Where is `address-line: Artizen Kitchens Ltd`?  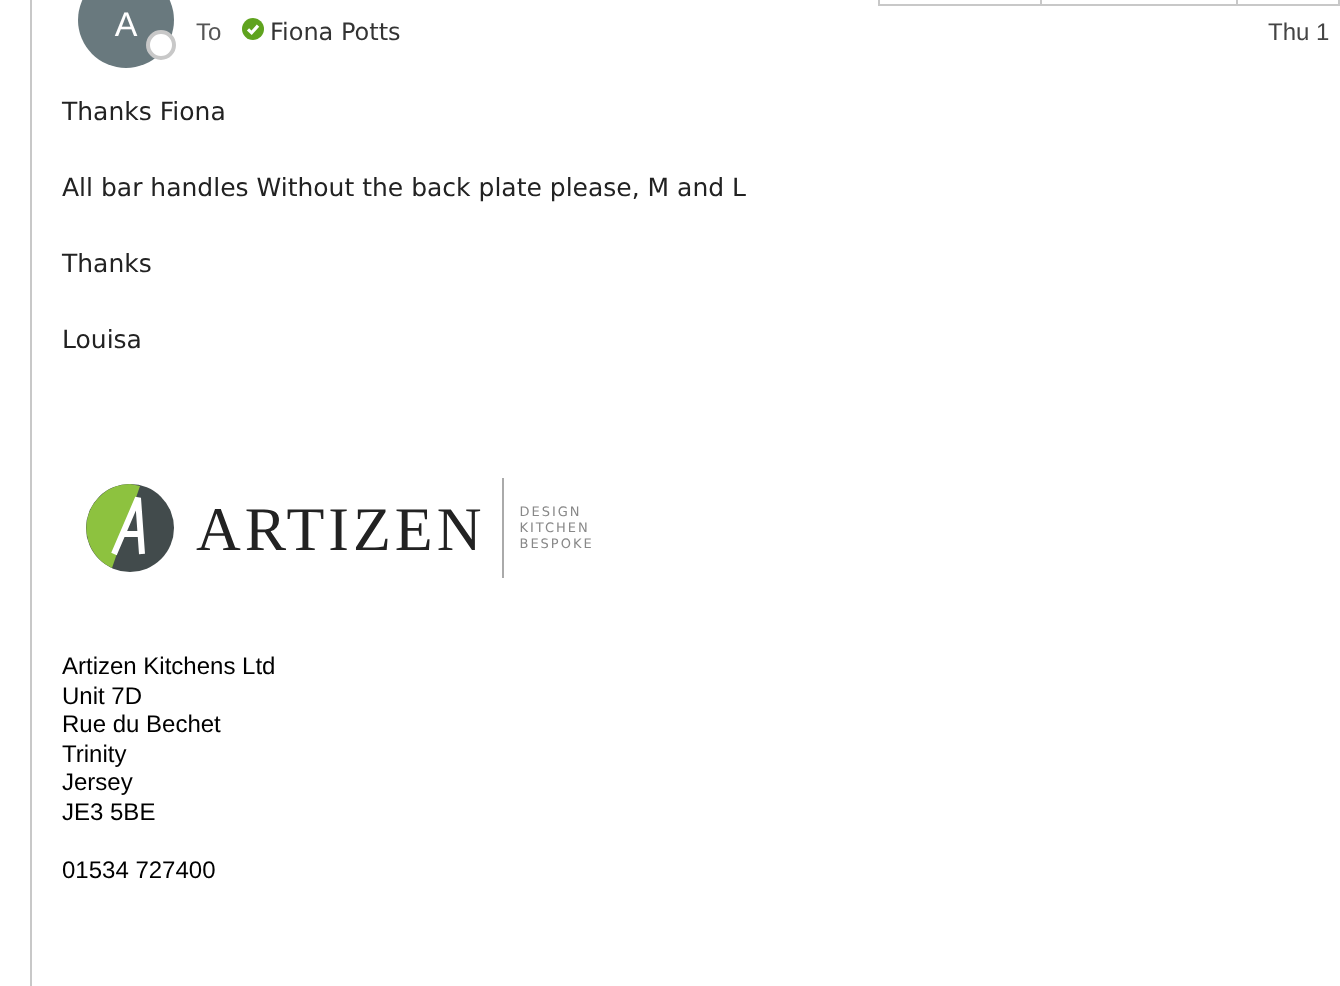
address-line: Artizen Kitchens Ltd is located at coordinates (169, 666).